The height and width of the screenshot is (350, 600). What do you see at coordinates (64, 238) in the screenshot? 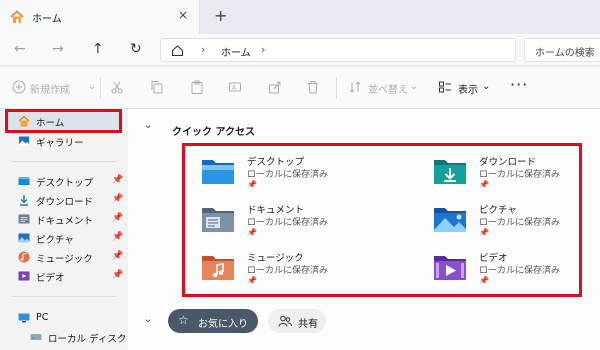
I see `sidebar-item-pictures: ピクチャ 📌` at bounding box center [64, 238].